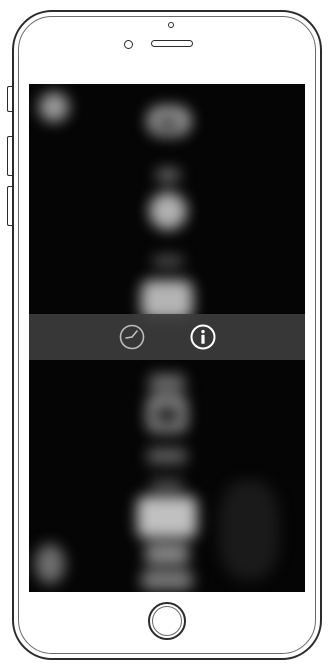 Image resolution: width=334 pixels, height=668 pixels. Describe the element at coordinates (172, 43) in the screenshot. I see `earpiece-speaker` at that location.